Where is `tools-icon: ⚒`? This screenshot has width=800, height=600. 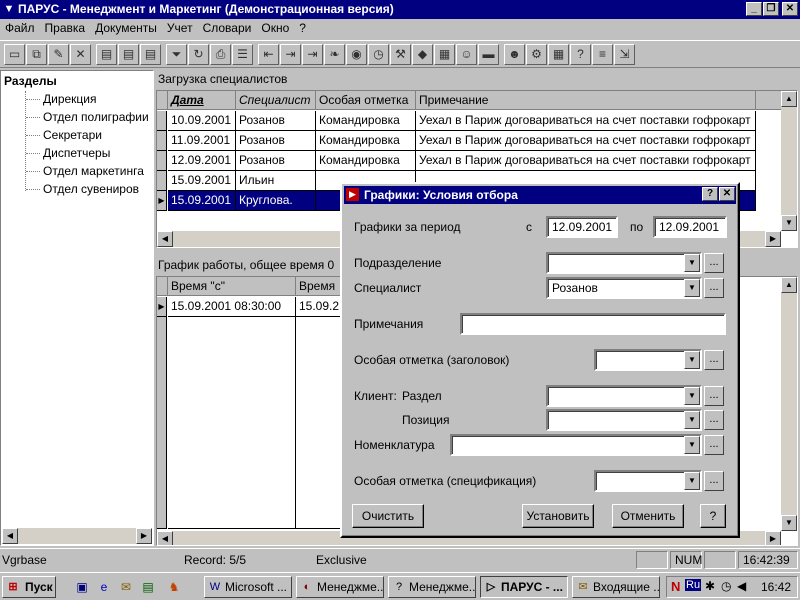 tools-icon: ⚒ is located at coordinates (400, 54).